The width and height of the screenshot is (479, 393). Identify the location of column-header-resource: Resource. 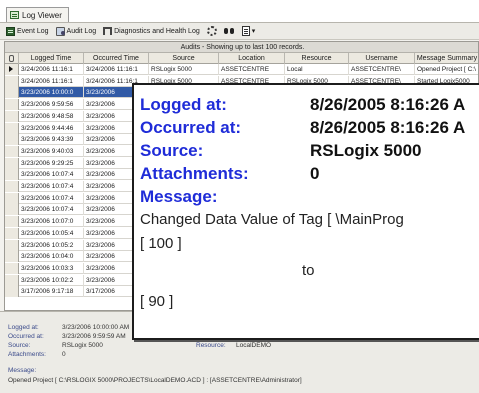
(317, 58).